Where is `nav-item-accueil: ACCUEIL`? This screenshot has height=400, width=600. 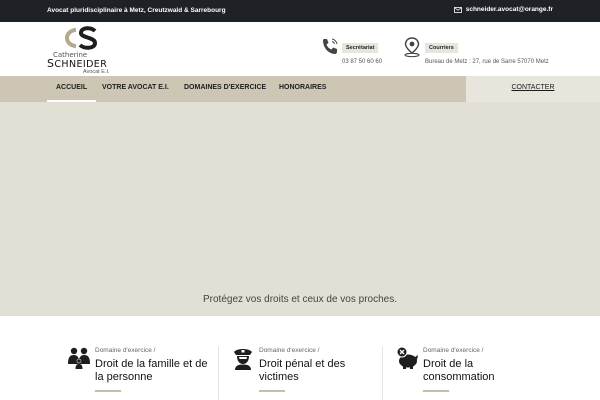
nav-item-accueil: ACCUEIL is located at coordinates (72, 89).